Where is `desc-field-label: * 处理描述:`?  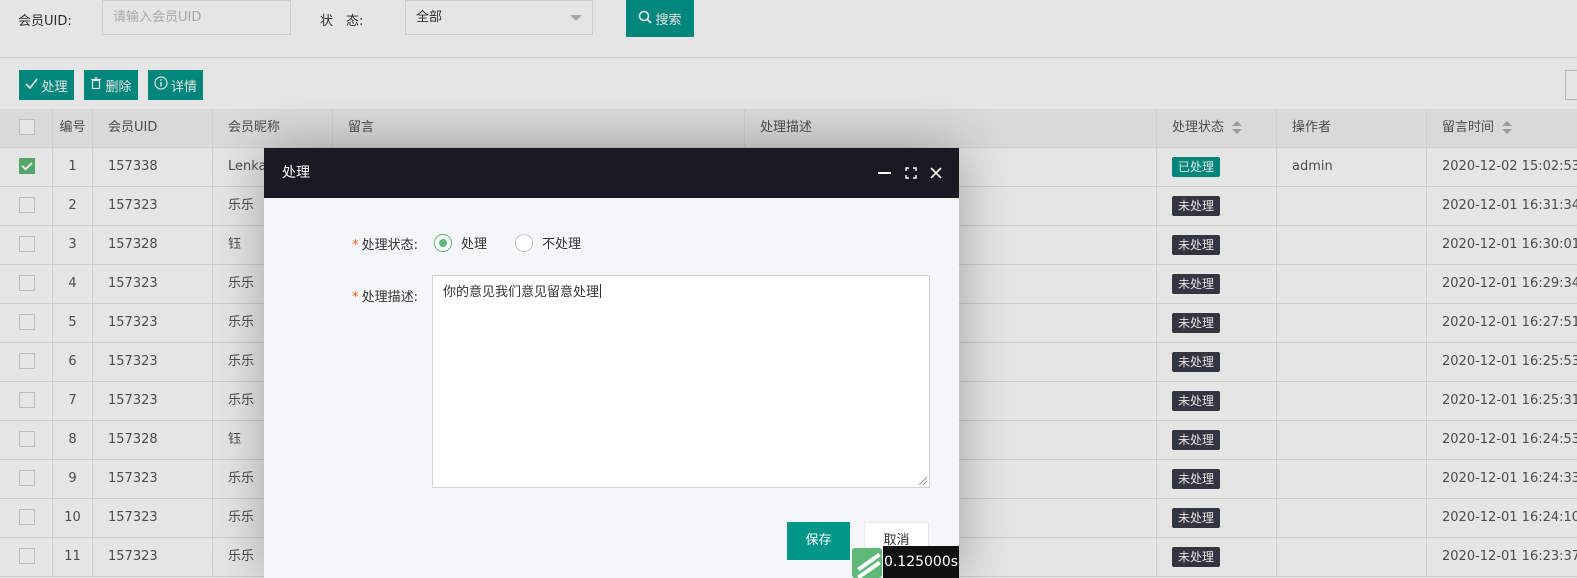 desc-field-label: * 处理描述: is located at coordinates (376, 295).